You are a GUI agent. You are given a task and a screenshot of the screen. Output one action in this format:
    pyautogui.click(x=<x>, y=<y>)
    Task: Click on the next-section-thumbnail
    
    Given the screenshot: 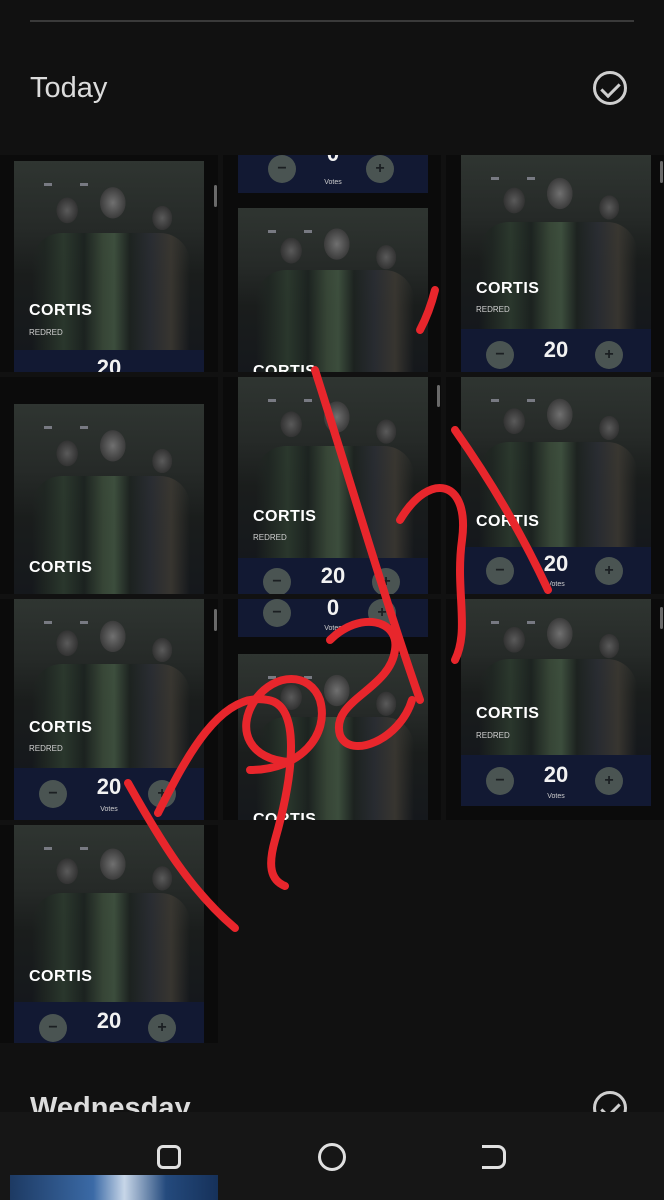 What is the action you would take?
    pyautogui.click(x=114, y=1187)
    